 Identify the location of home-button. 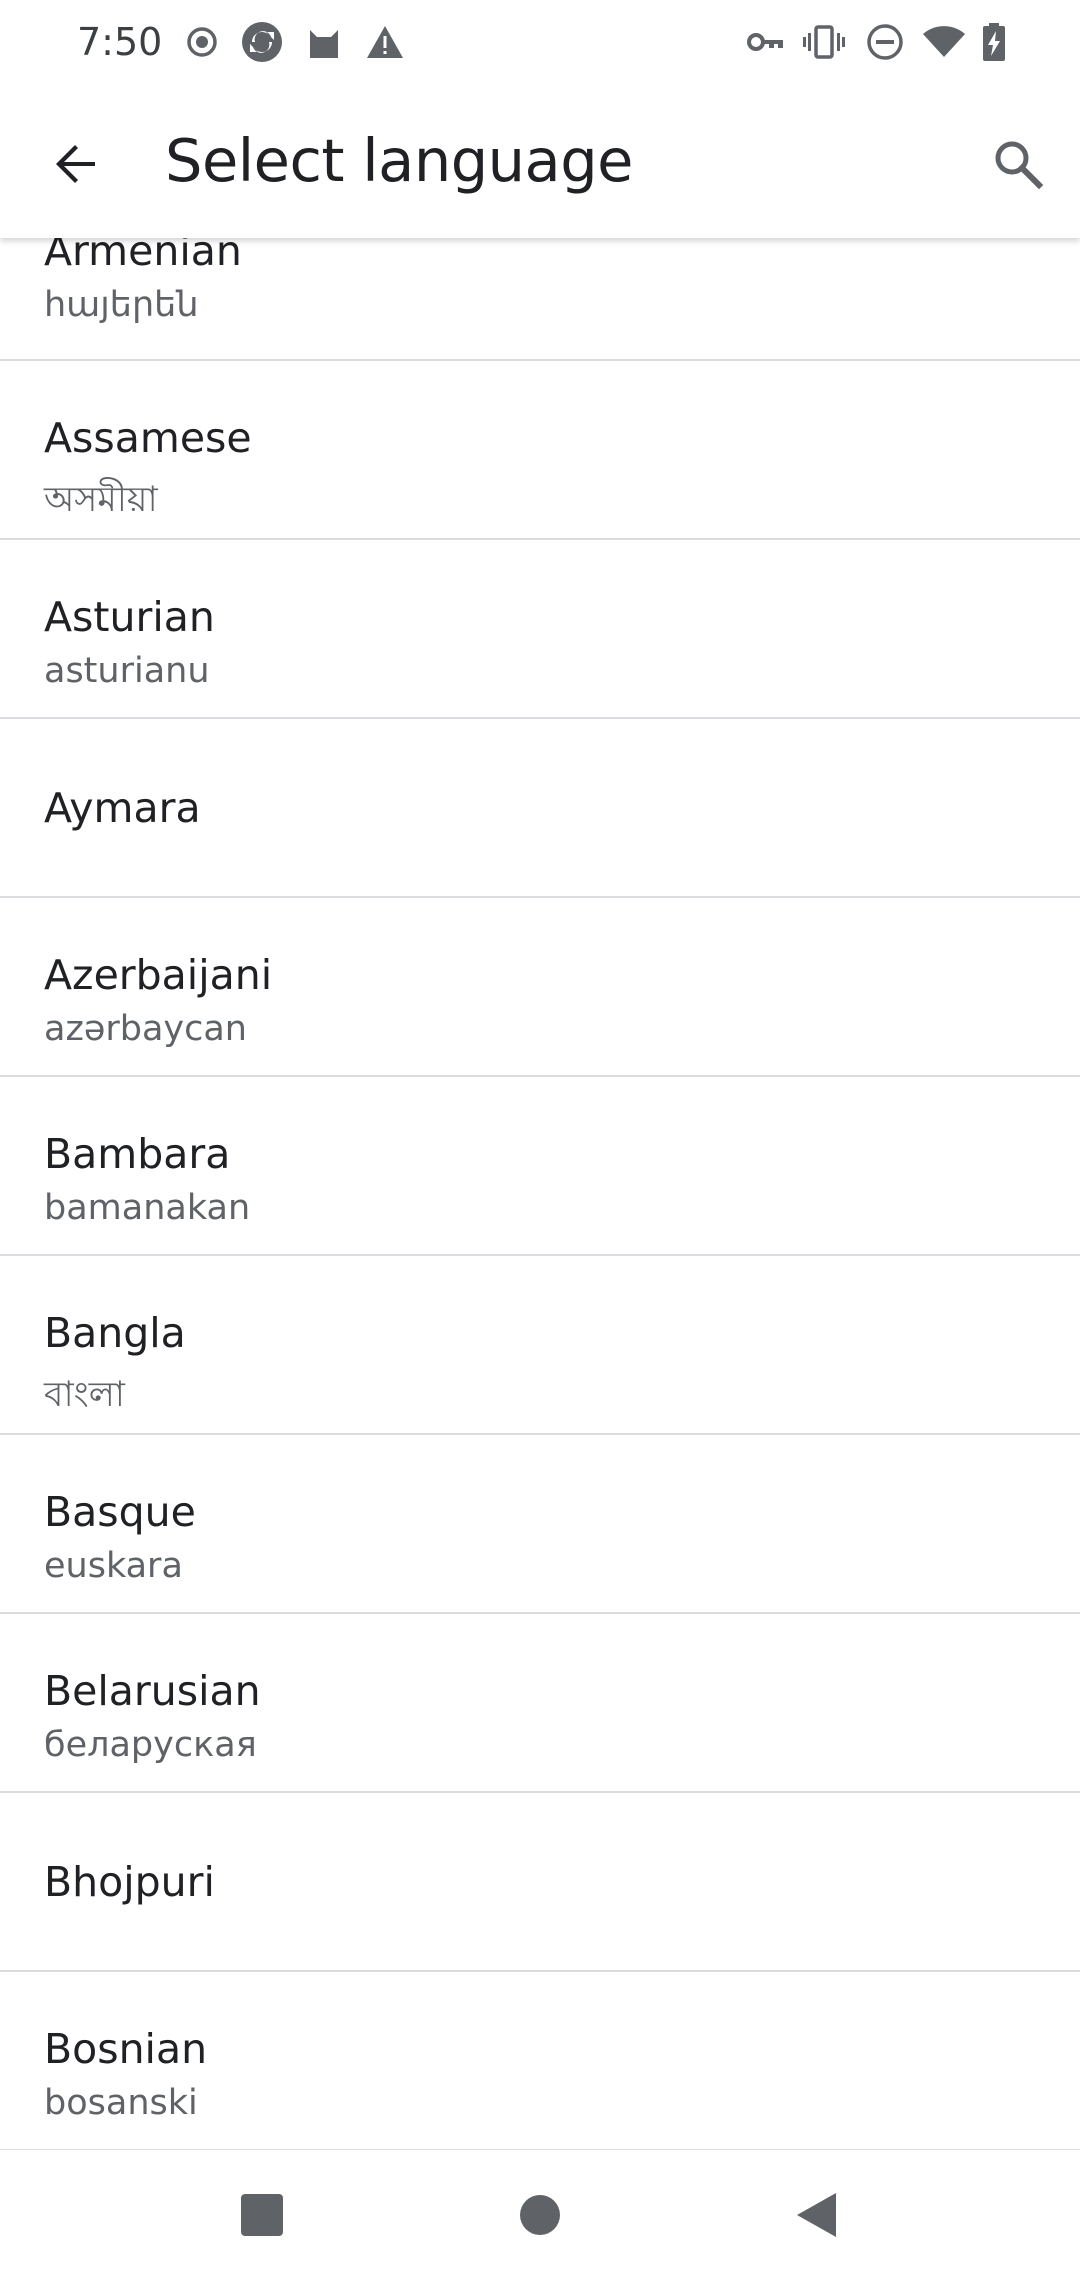
(540, 2217).